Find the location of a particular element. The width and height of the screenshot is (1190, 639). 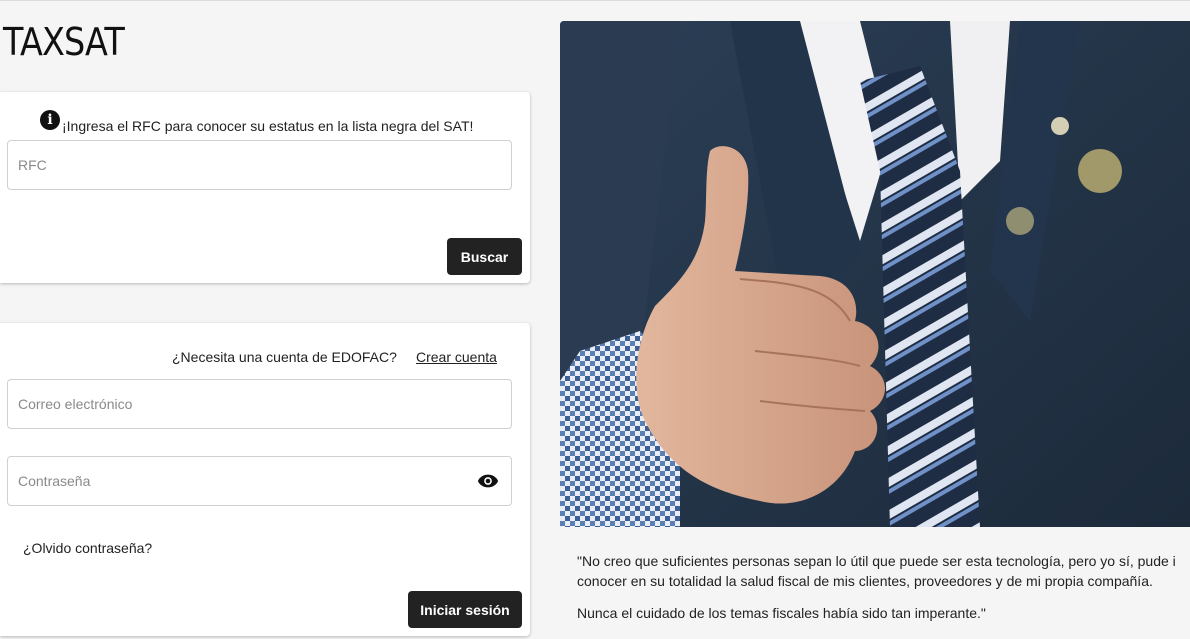

top-border is located at coordinates (595, 0).